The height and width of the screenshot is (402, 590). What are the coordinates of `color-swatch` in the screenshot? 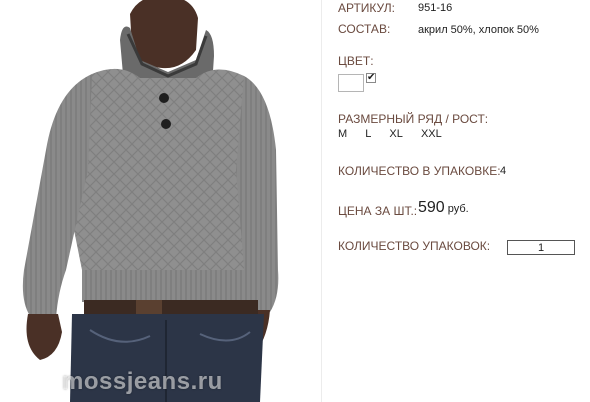 It's located at (351, 83).